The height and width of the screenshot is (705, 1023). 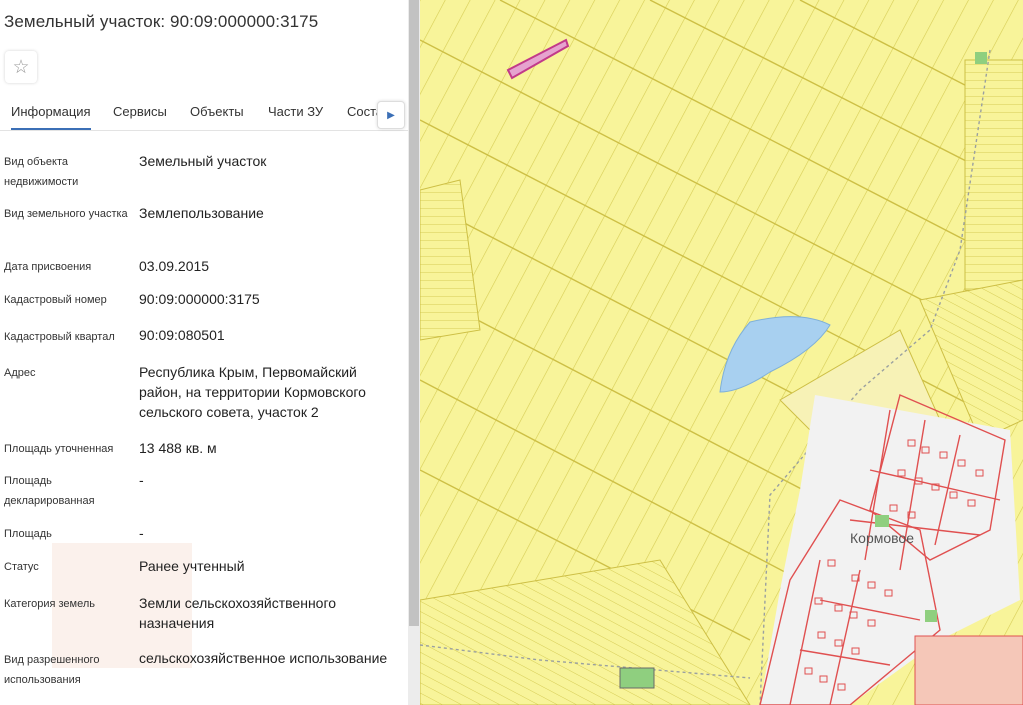 What do you see at coordinates (295, 112) in the screenshot?
I see `tab-parts: Части ЗУ` at bounding box center [295, 112].